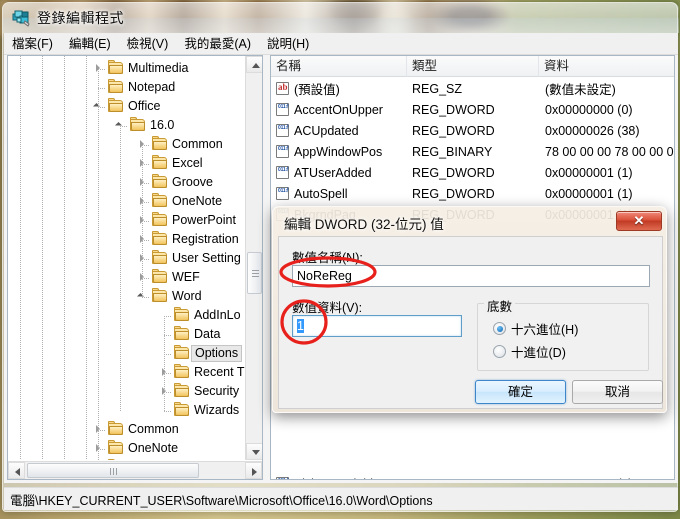 Image resolution: width=680 pixels, height=519 pixels. I want to click on tree-item-multimedia: Multimedia, so click(142, 68).